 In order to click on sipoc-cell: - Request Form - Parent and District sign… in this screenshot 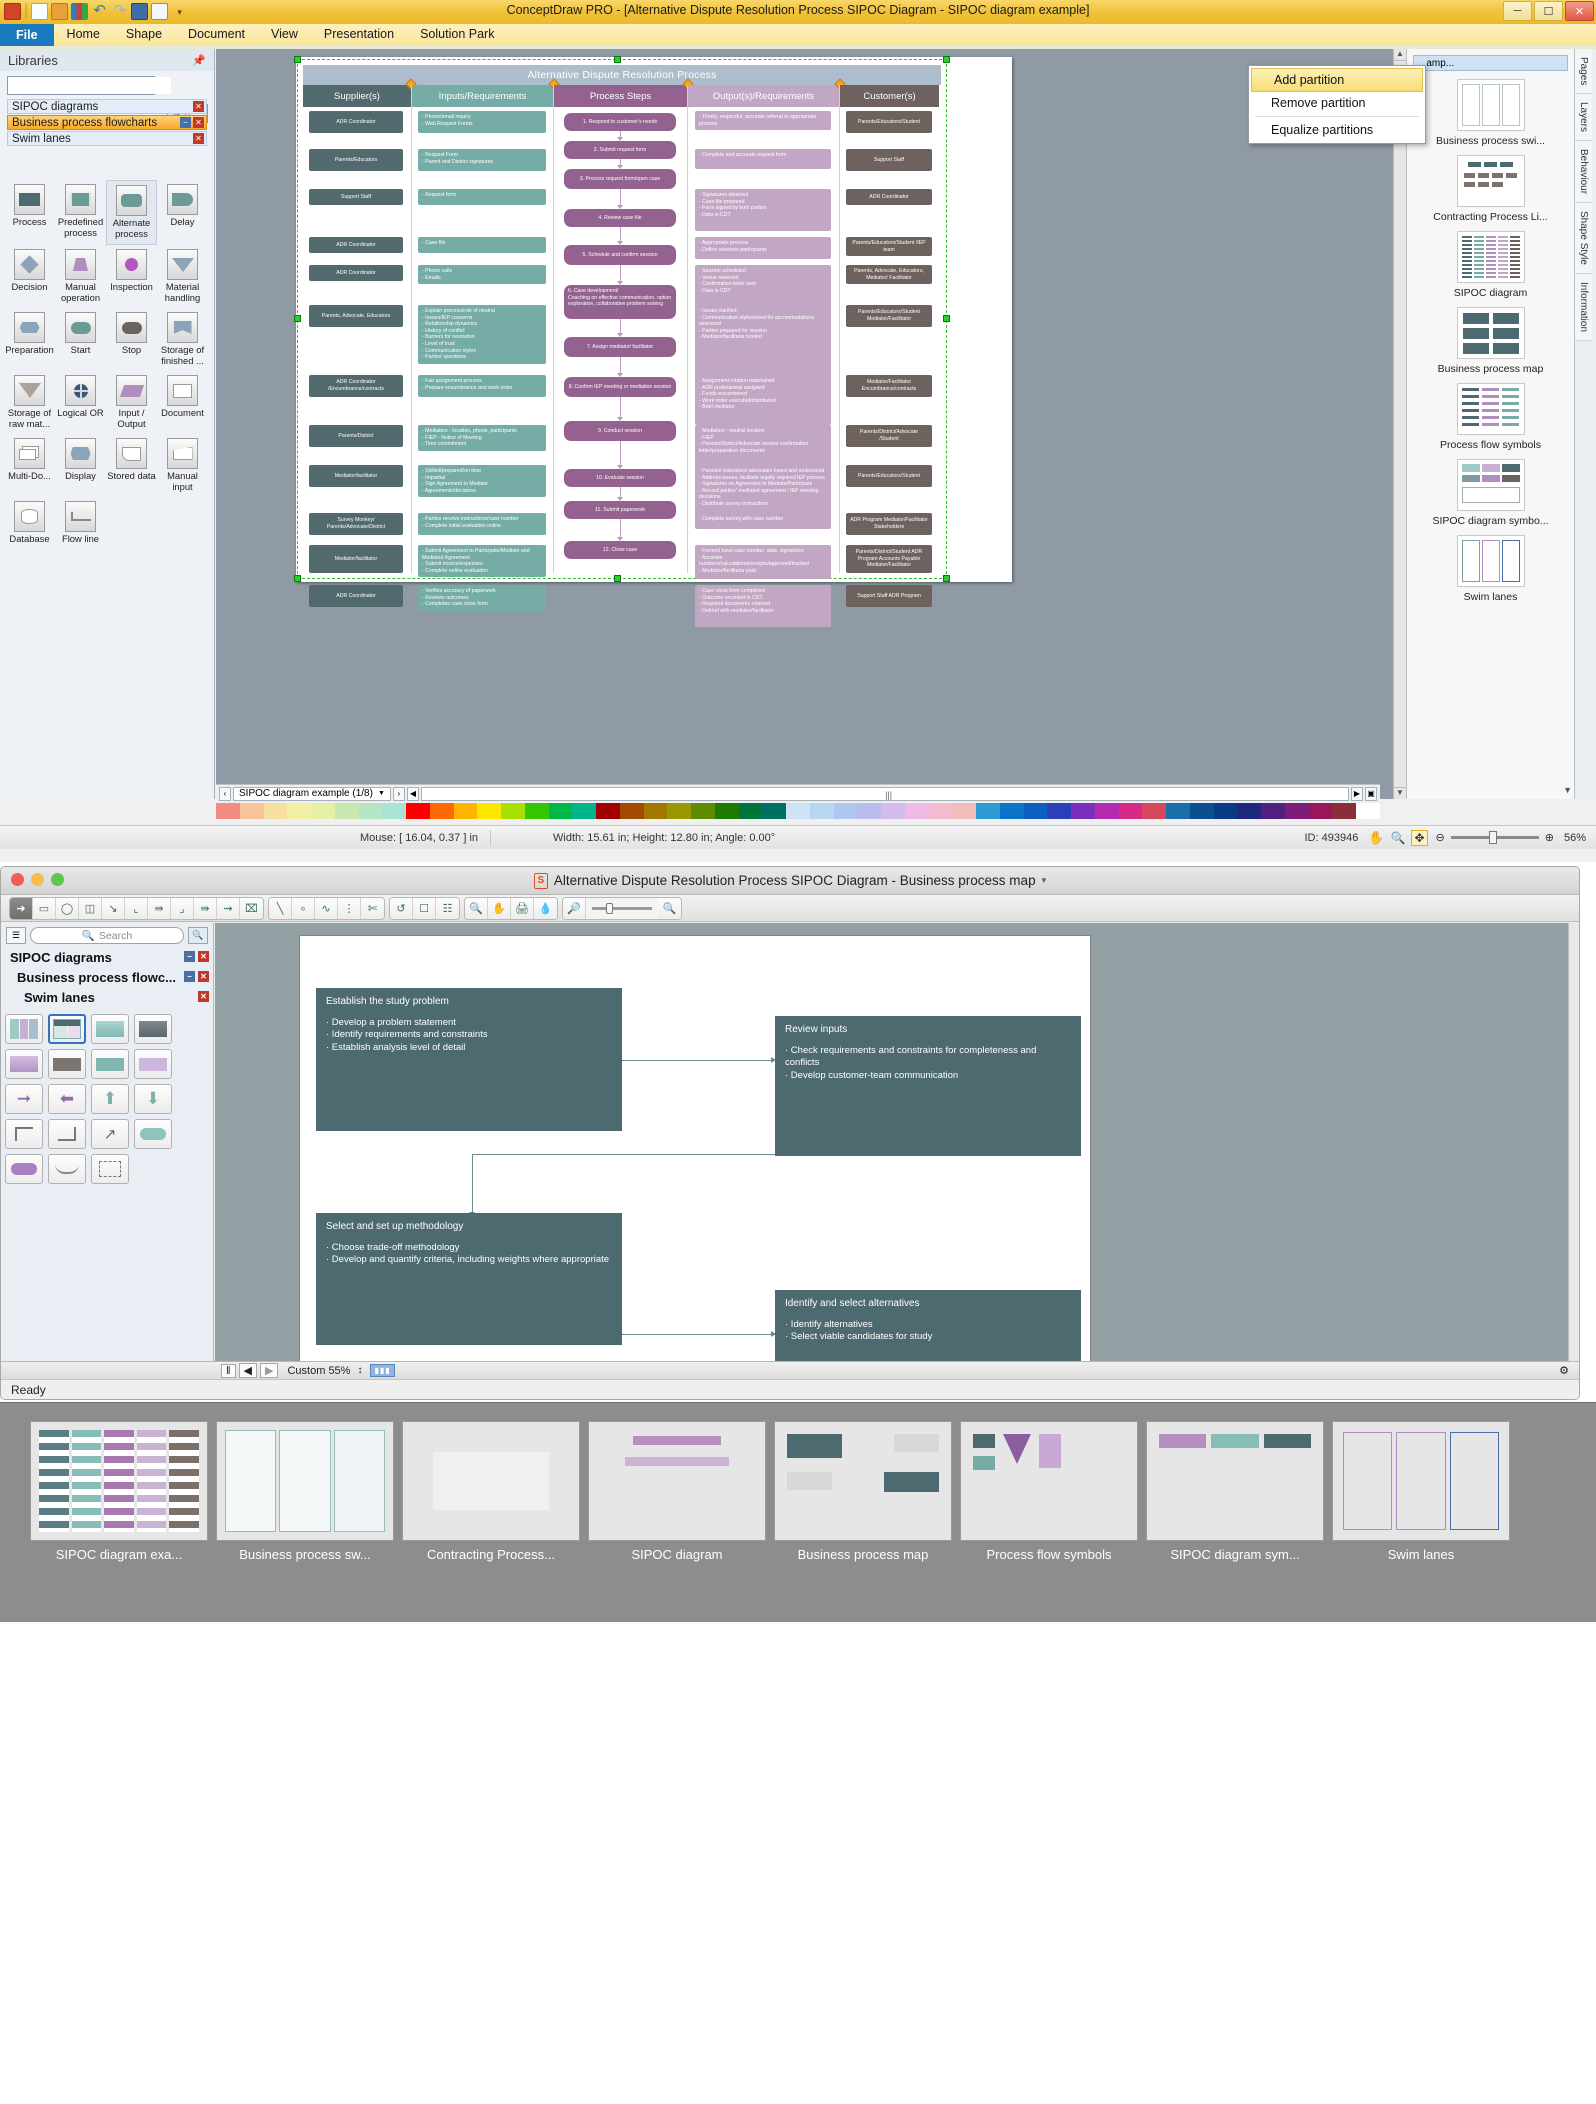, I will do `click(482, 160)`.